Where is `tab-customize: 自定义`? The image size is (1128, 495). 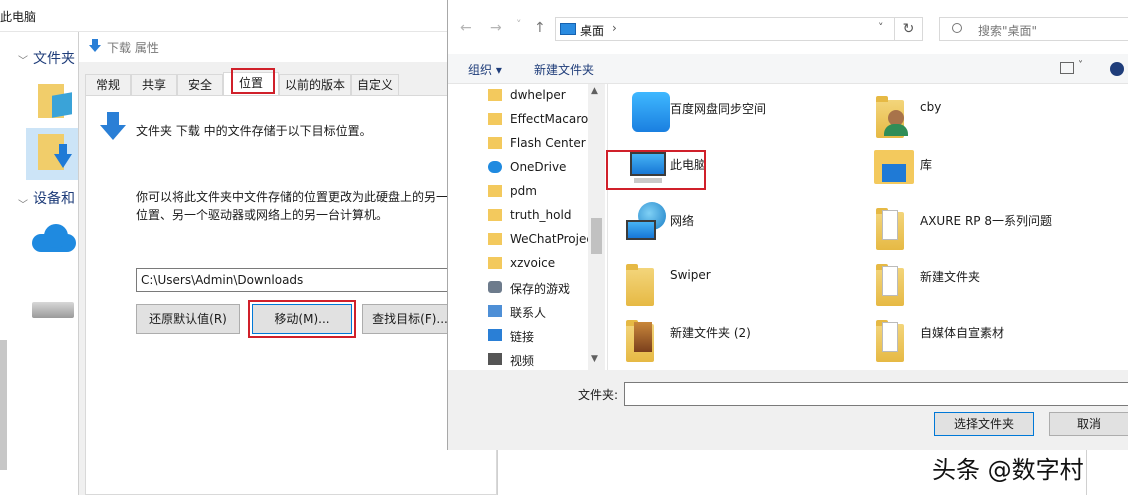
tab-customize: 自定义 is located at coordinates (375, 85).